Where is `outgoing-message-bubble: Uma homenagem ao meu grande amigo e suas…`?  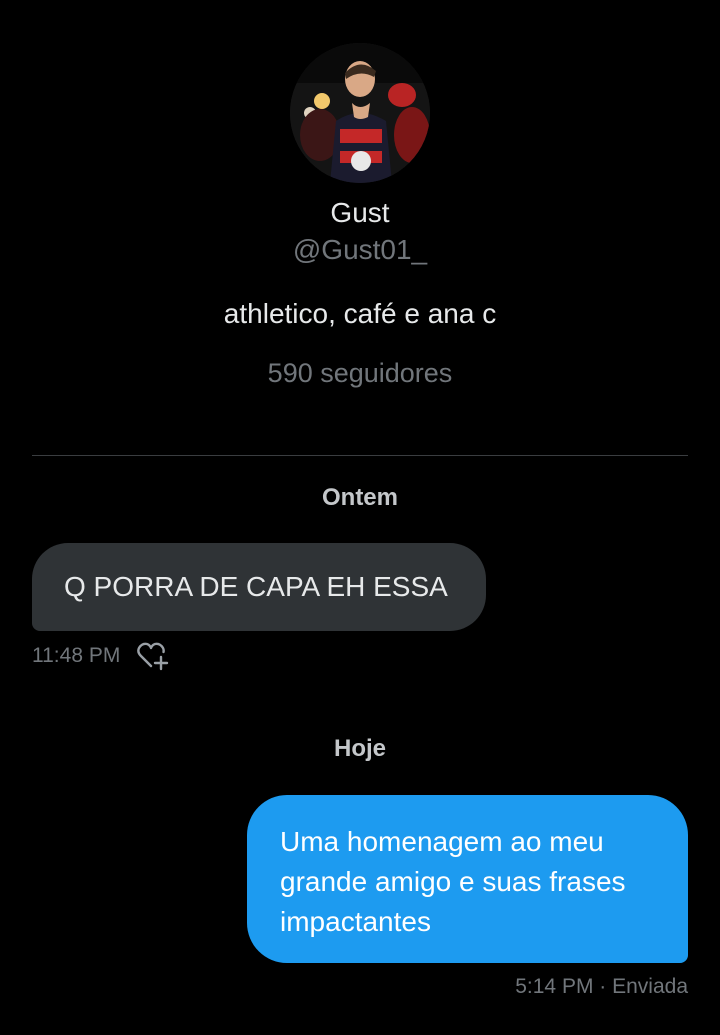
outgoing-message-bubble: Uma homenagem ao meu grande amigo e suas… is located at coordinates (467, 879).